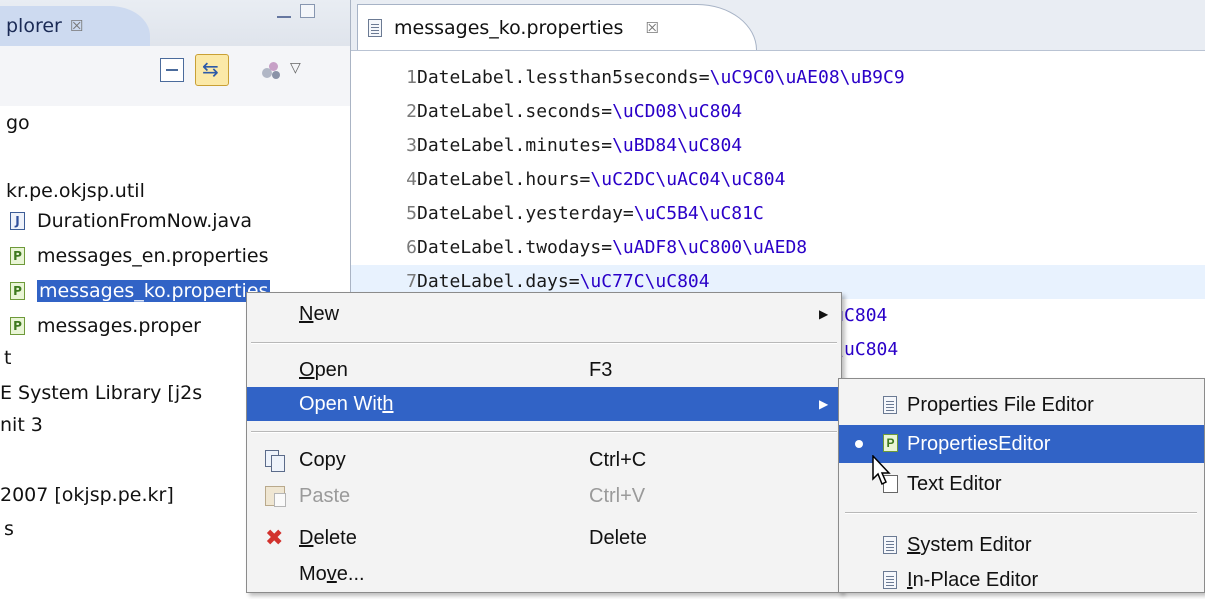 This screenshot has width=1205, height=599. Describe the element at coordinates (275, 461) in the screenshot. I see `copy-icon` at that location.